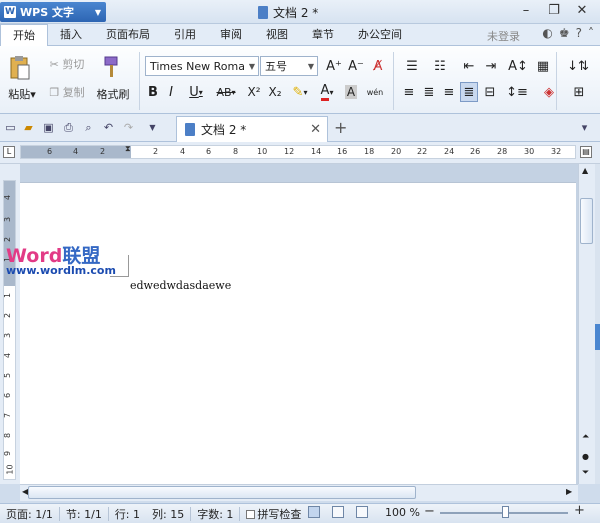  What do you see at coordinates (579, 510) in the screenshot?
I see `zoom-in-button: +` at bounding box center [579, 510].